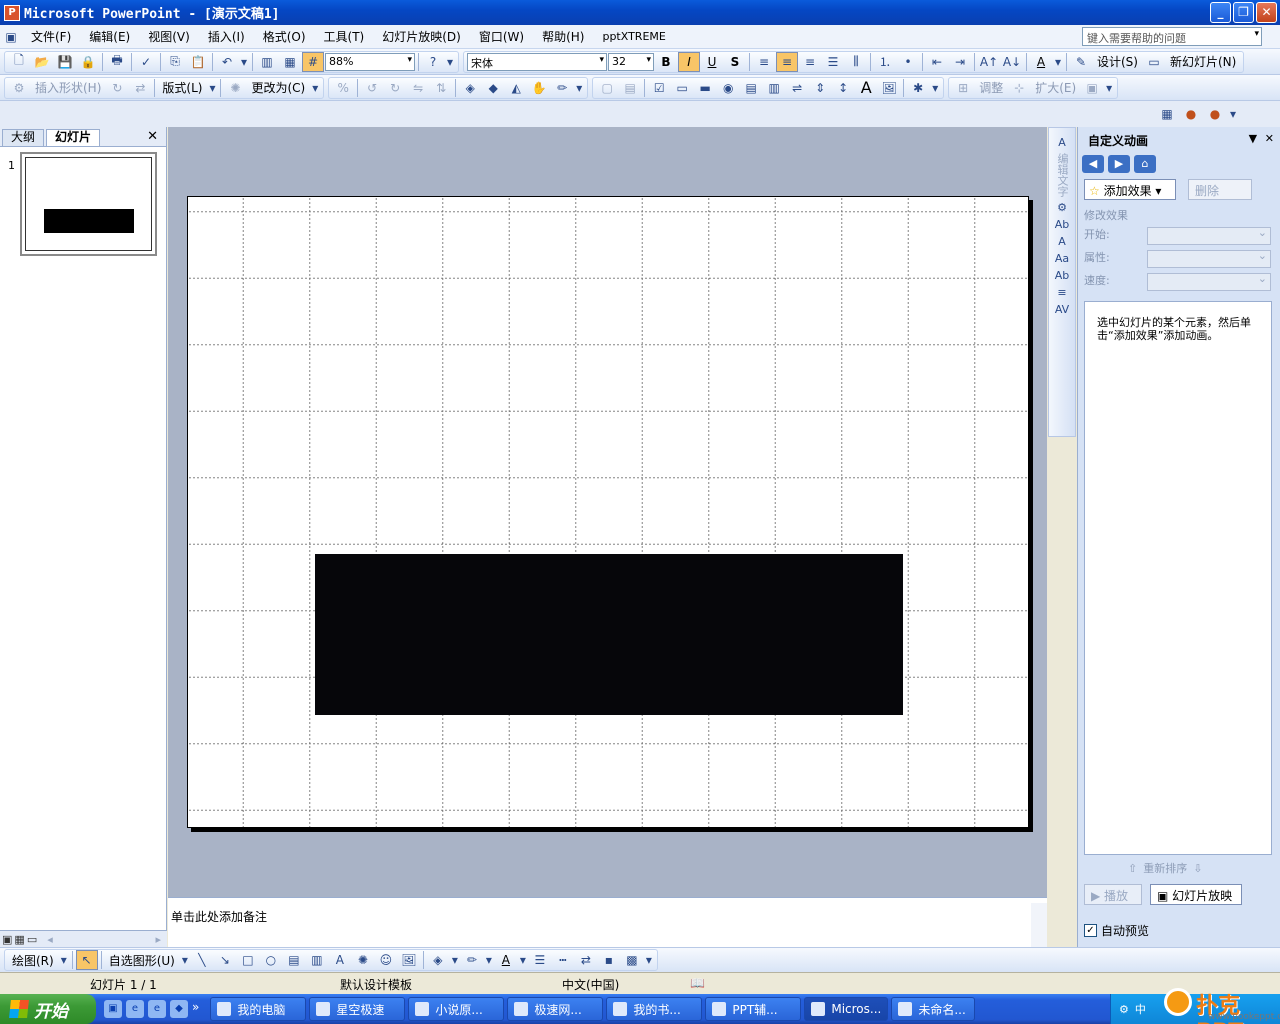  Describe the element at coordinates (294, 960) in the screenshot. I see `textbox-icon: ▤` at that location.